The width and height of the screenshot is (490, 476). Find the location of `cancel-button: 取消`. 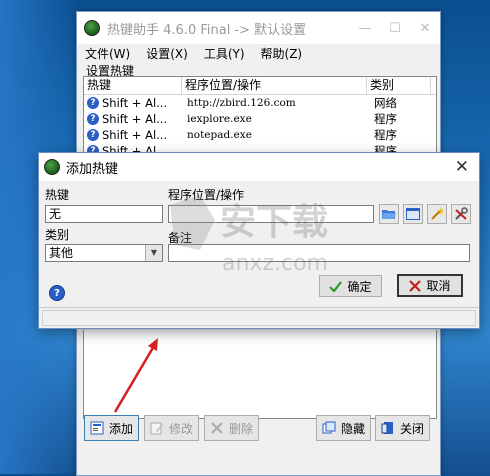

cancel-button: 取消 is located at coordinates (430, 285).